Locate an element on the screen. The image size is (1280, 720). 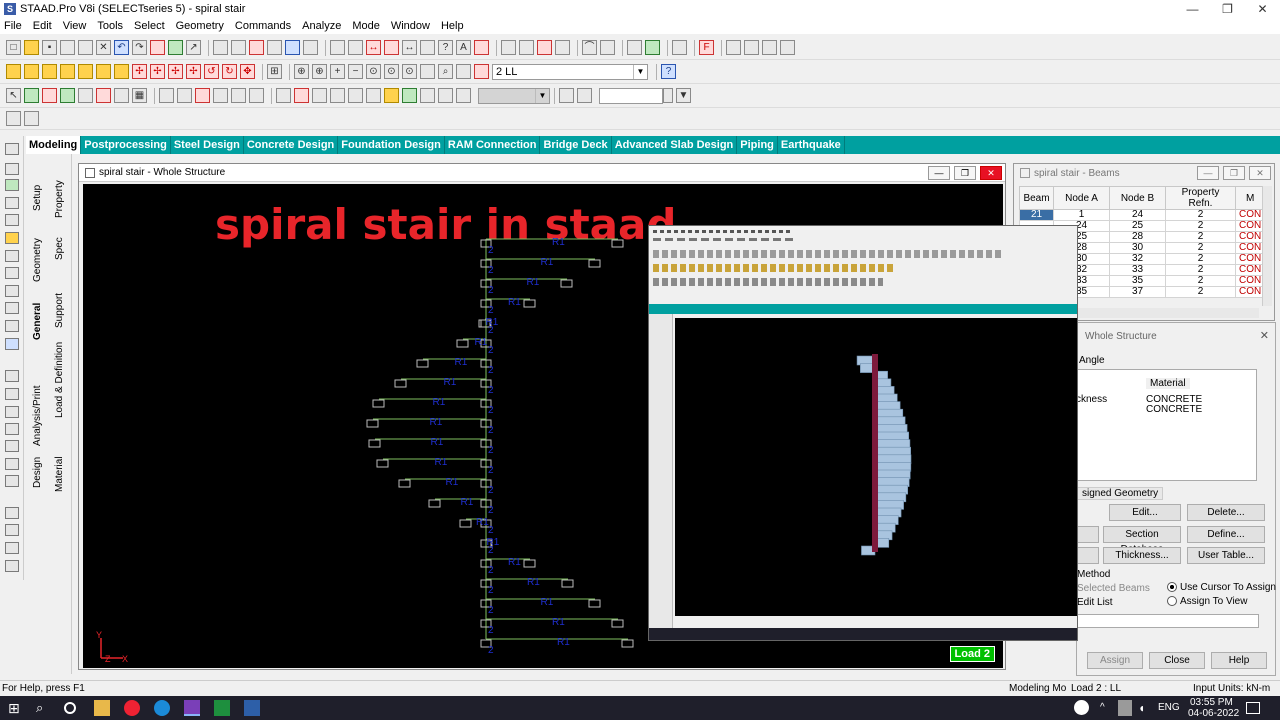
media-app-icon is located at coordinates (252, 708).